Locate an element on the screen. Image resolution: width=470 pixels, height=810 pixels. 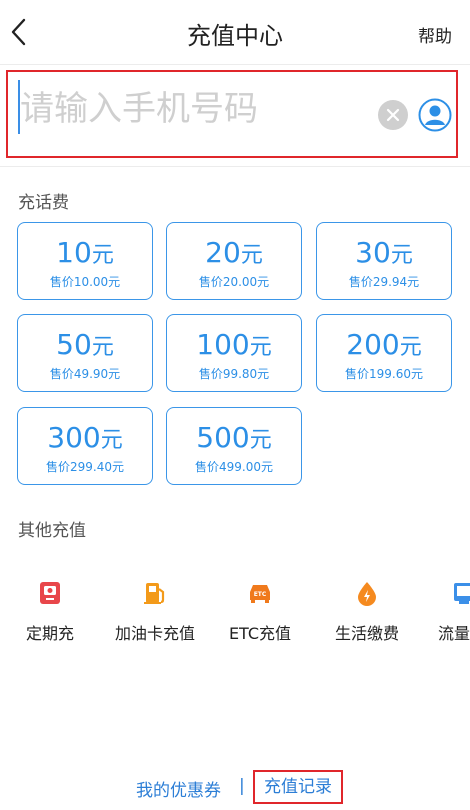
etc-recharge-item: ETC ETC充值 is located at coordinates (260, 611).